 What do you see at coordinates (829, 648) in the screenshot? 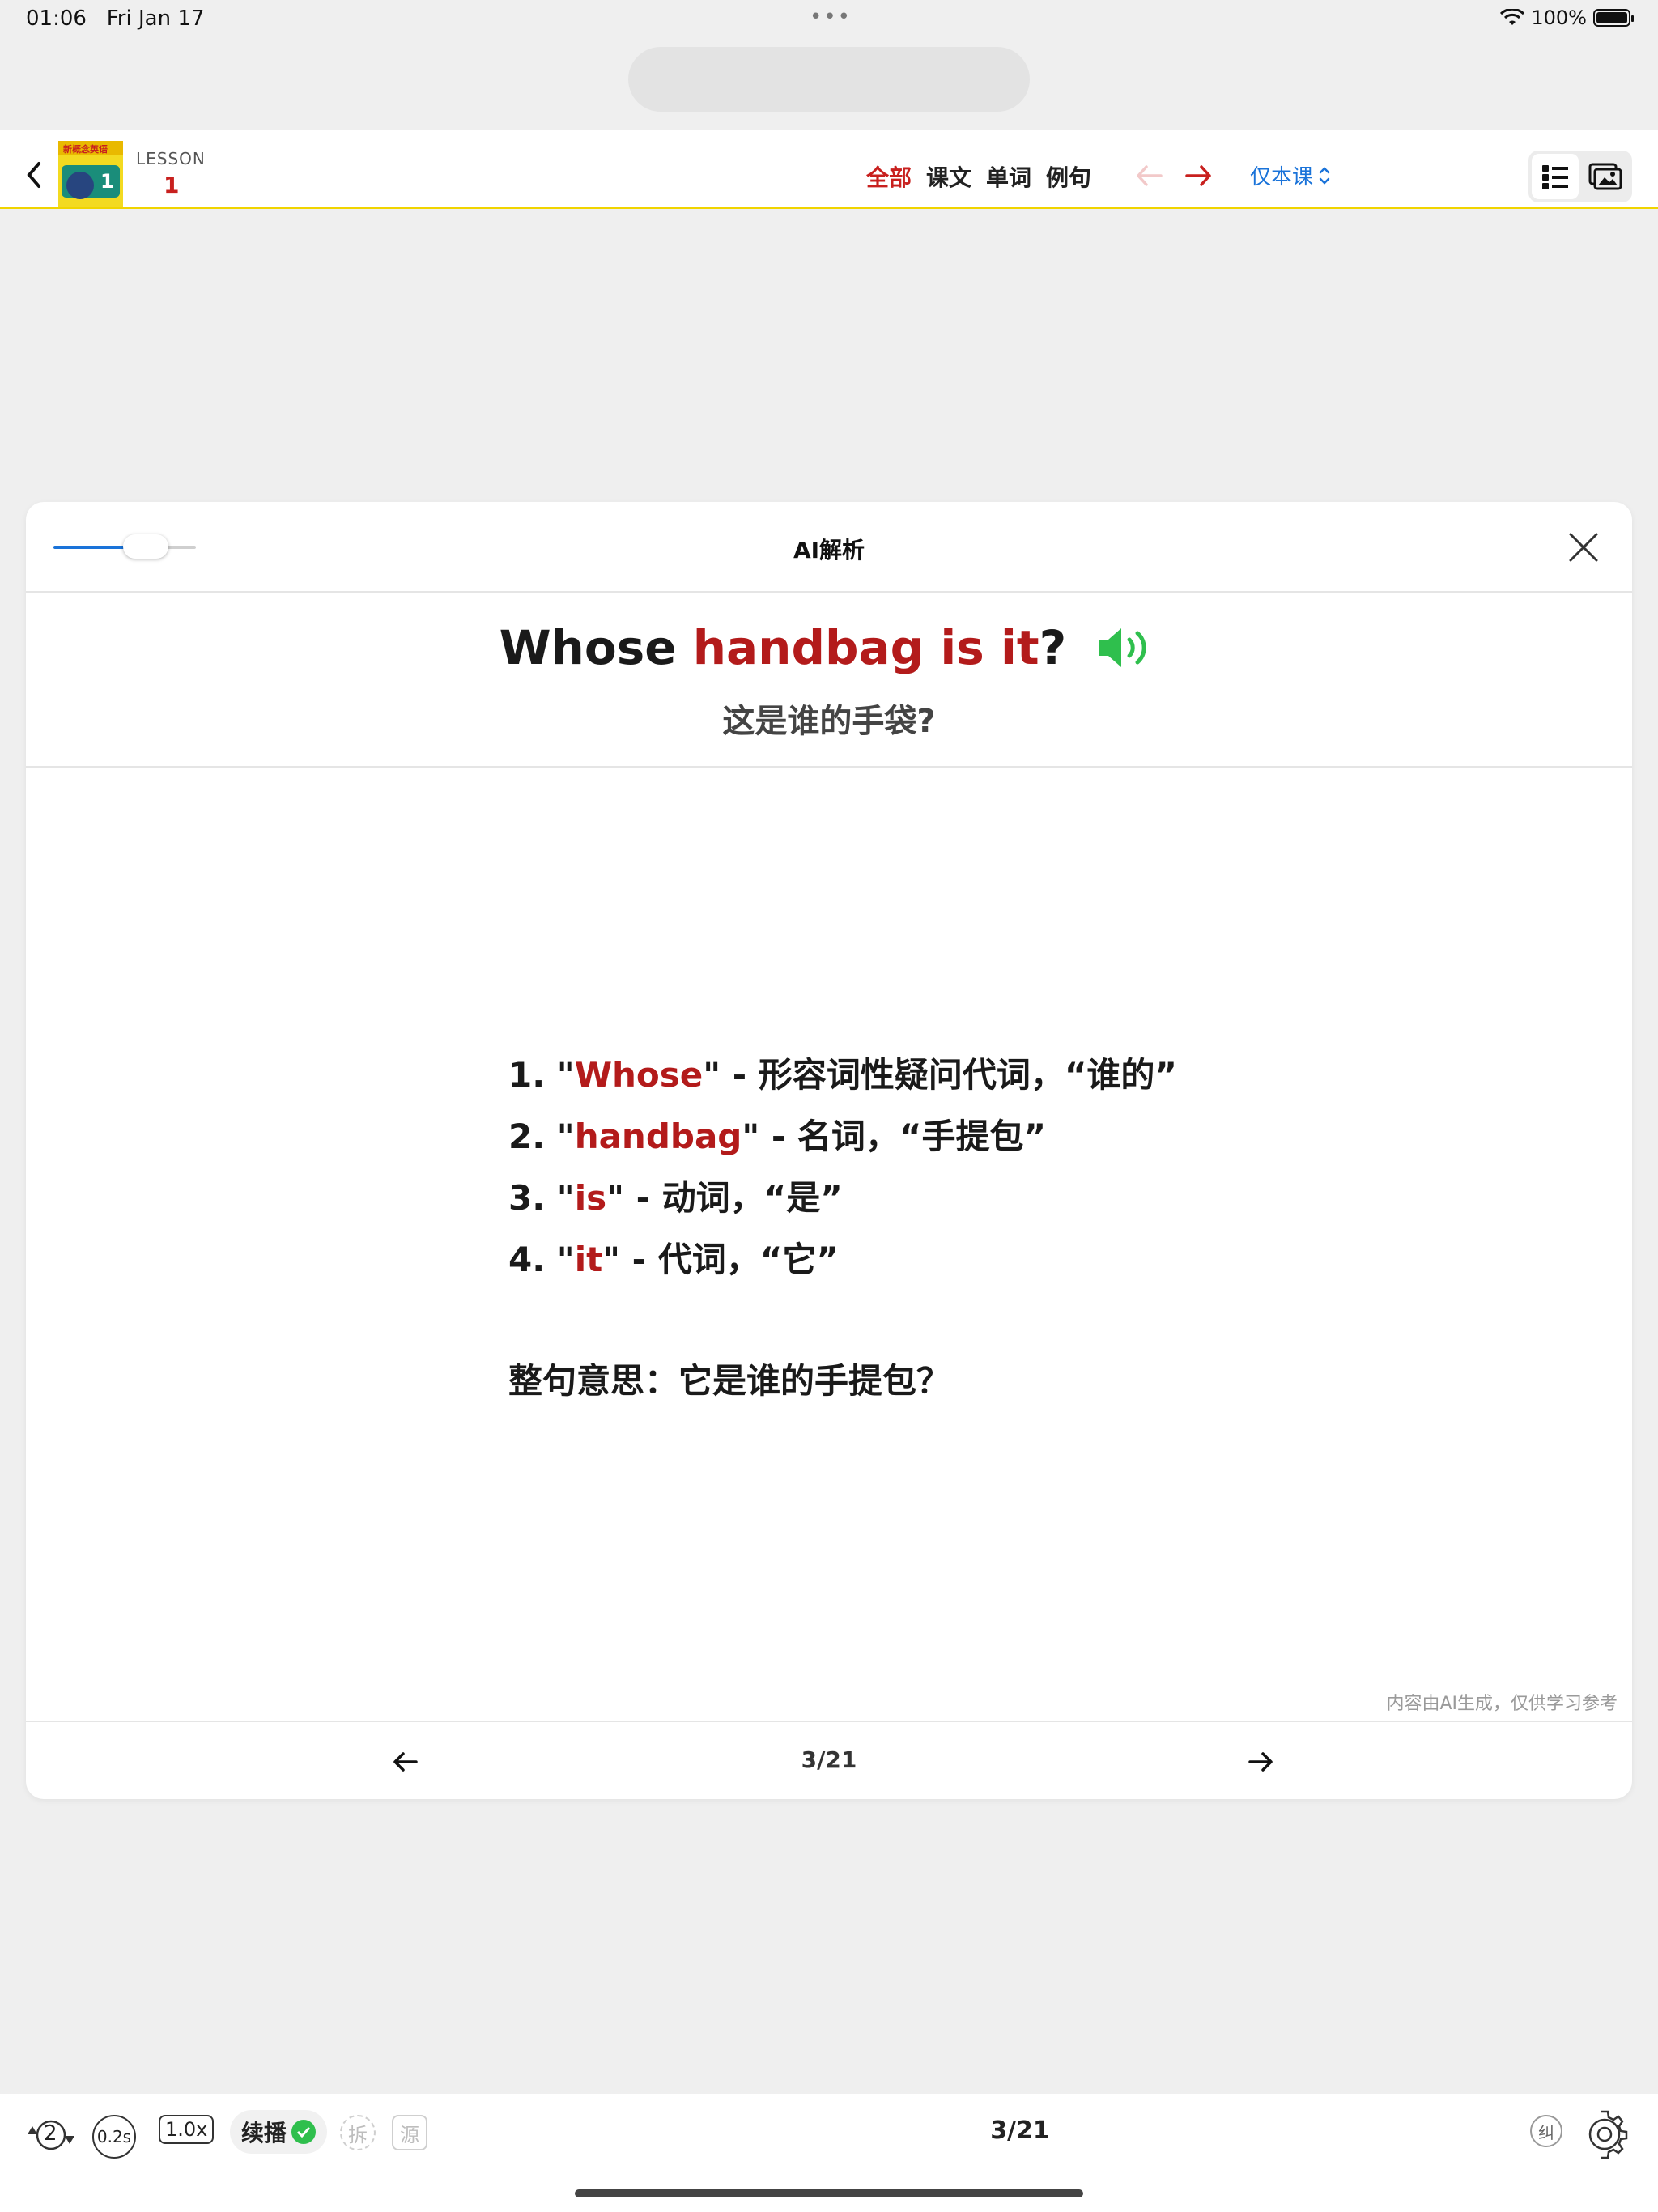
I see `sentence-english: Whose handbag is it?` at bounding box center [829, 648].